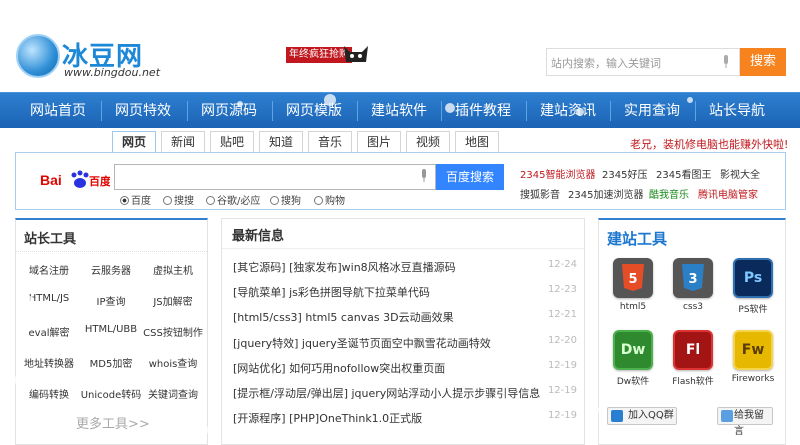 This screenshot has height=445, width=800. What do you see at coordinates (113, 422) in the screenshot?
I see `more-tools-link: 更多工具>>` at bounding box center [113, 422].